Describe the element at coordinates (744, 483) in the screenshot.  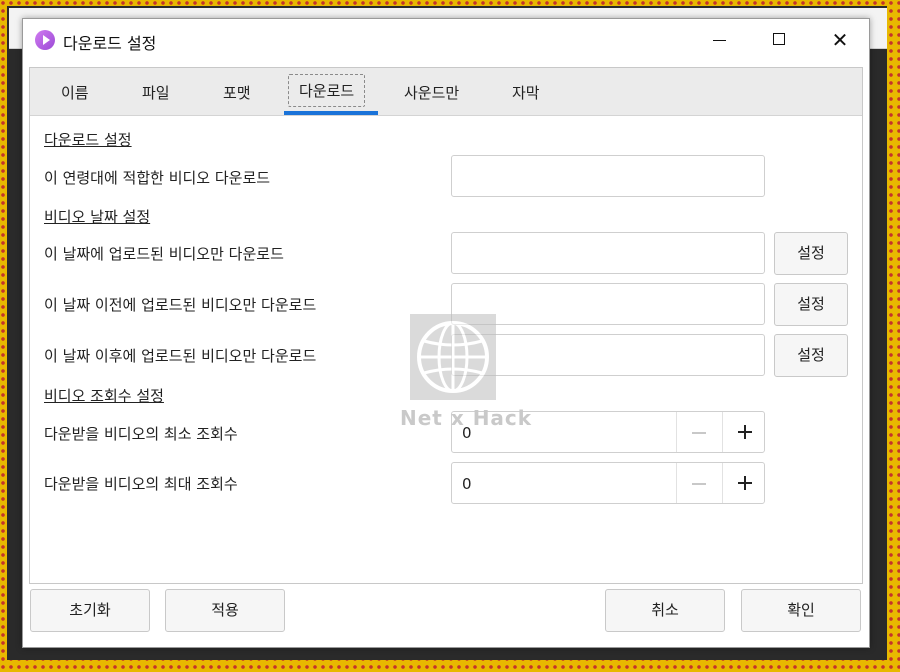
I see `max-views-increment-button` at that location.